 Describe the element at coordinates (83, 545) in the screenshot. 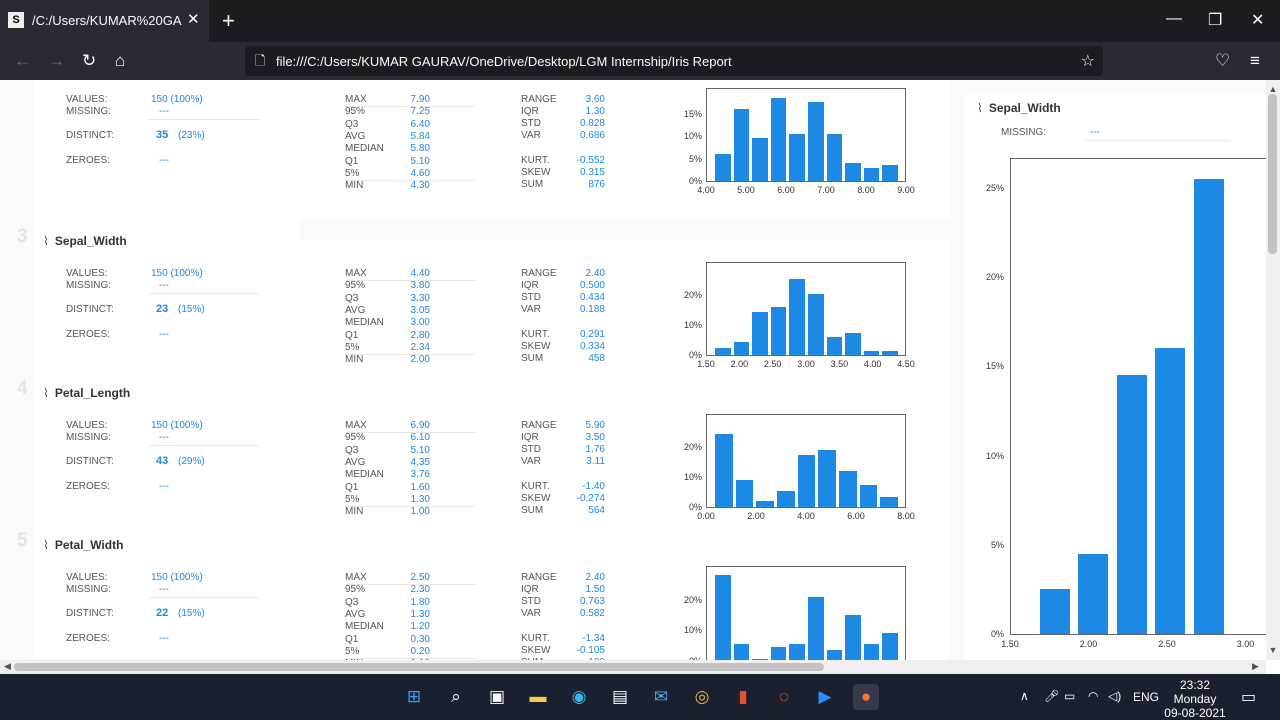

I see `variable-header: ⌇ Petal_Width` at that location.